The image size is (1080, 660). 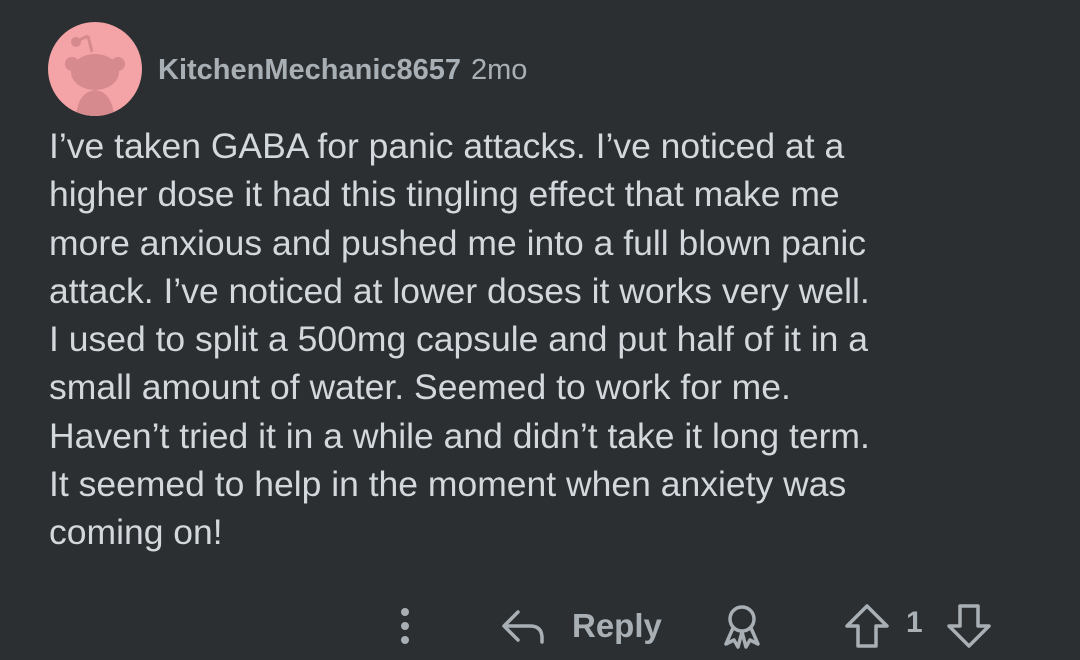 What do you see at coordinates (95, 75) in the screenshot?
I see `snoo-avatar-icon` at bounding box center [95, 75].